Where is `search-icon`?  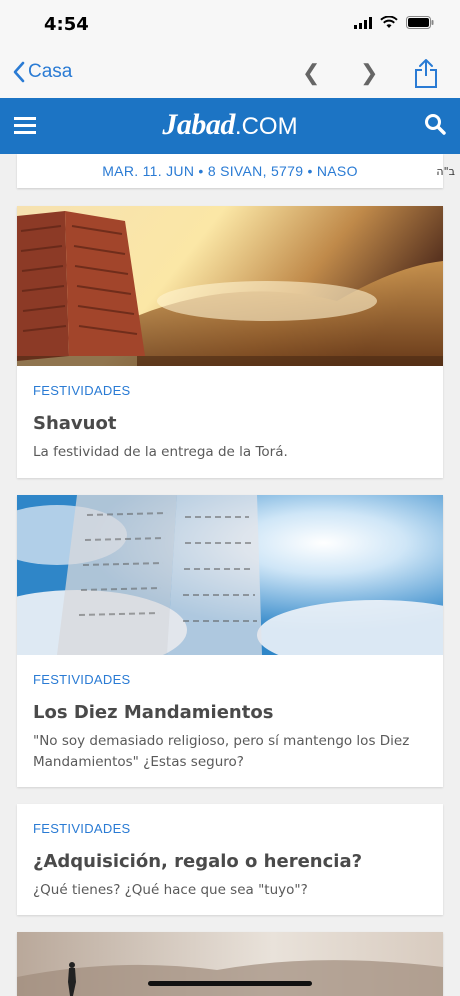
search-icon is located at coordinates (435, 124).